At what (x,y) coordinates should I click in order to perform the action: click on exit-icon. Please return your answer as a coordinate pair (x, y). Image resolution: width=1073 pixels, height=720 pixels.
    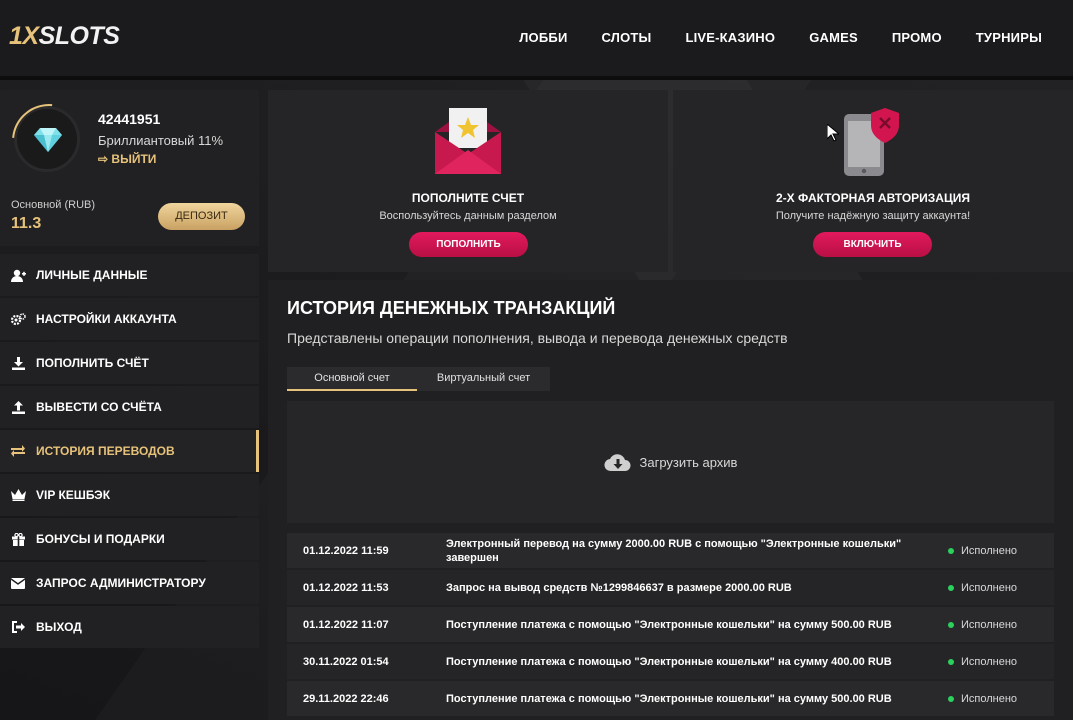
    Looking at the image, I should click on (18, 627).